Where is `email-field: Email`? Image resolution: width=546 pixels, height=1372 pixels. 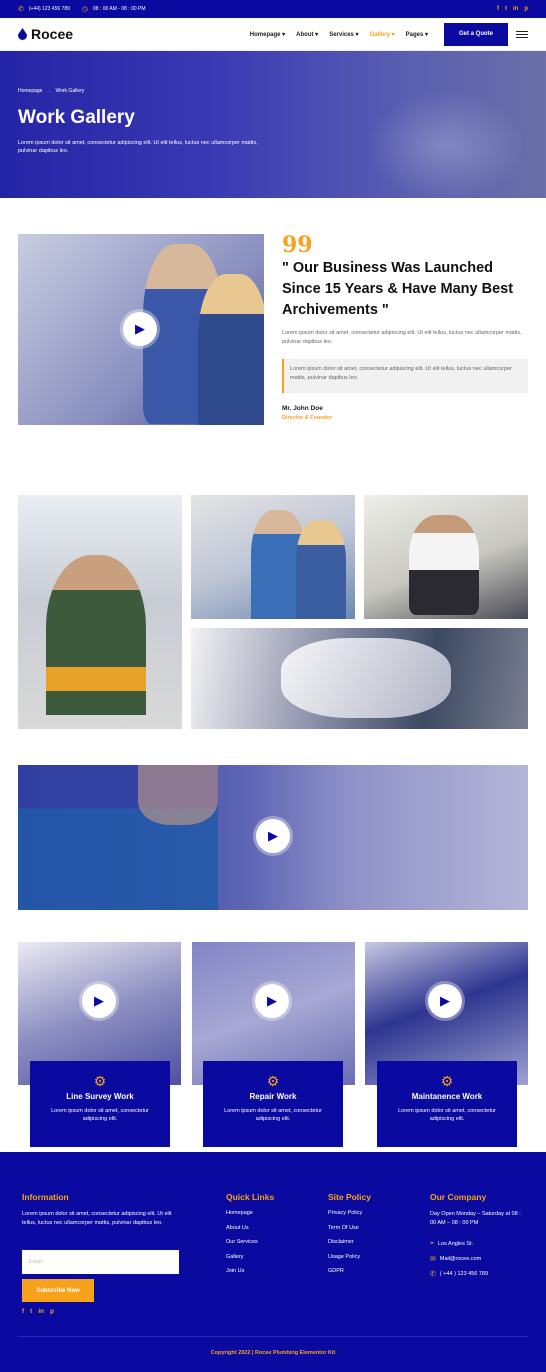
email-field: Email is located at coordinates (100, 1262).